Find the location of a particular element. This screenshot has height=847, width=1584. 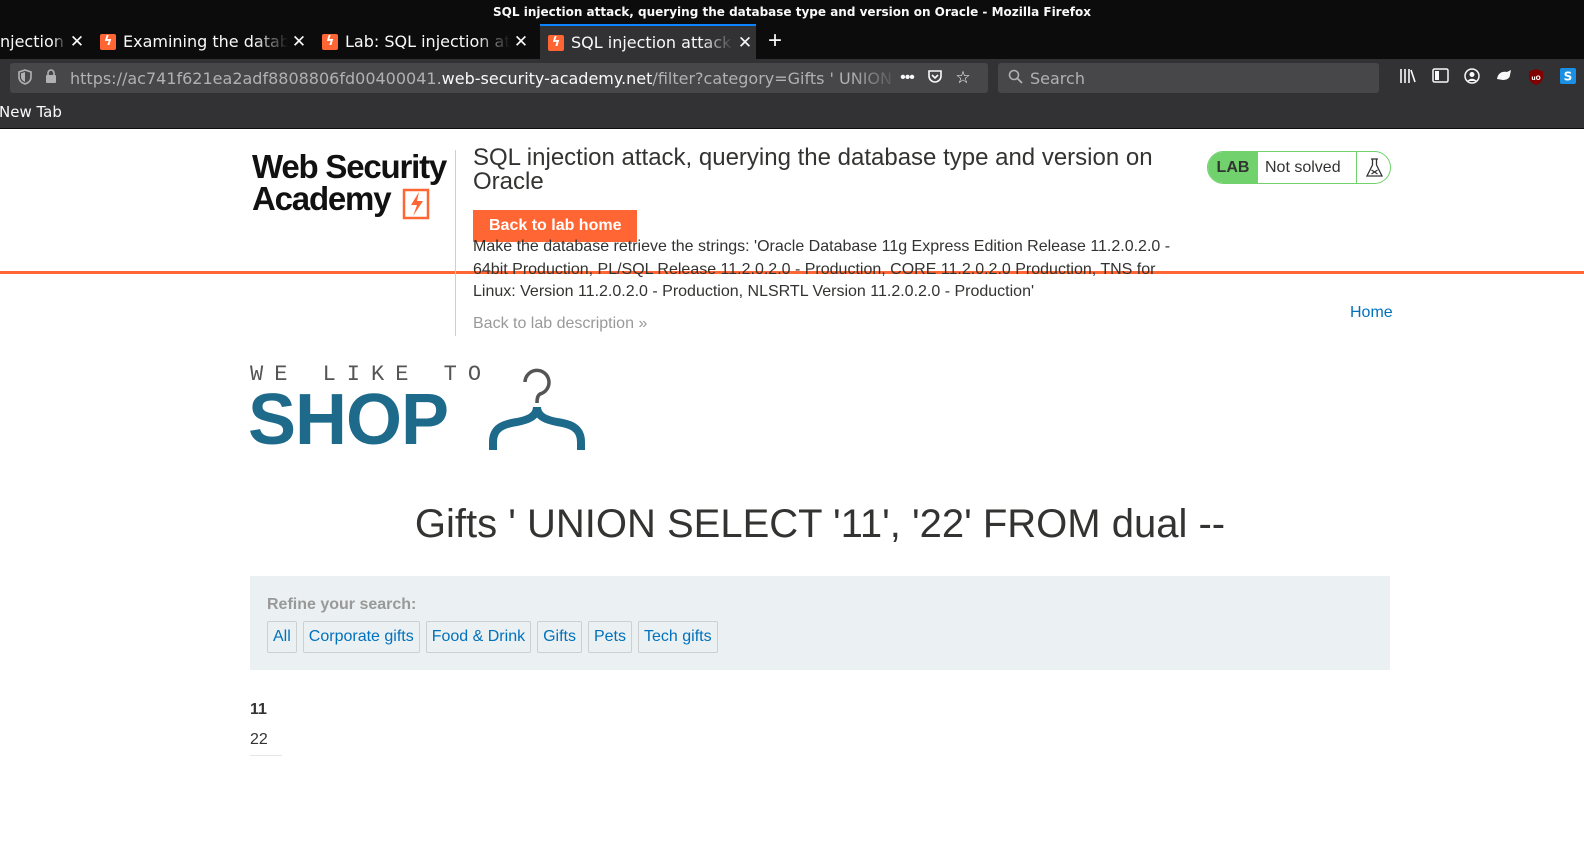

hanger-icon is located at coordinates (537, 409).